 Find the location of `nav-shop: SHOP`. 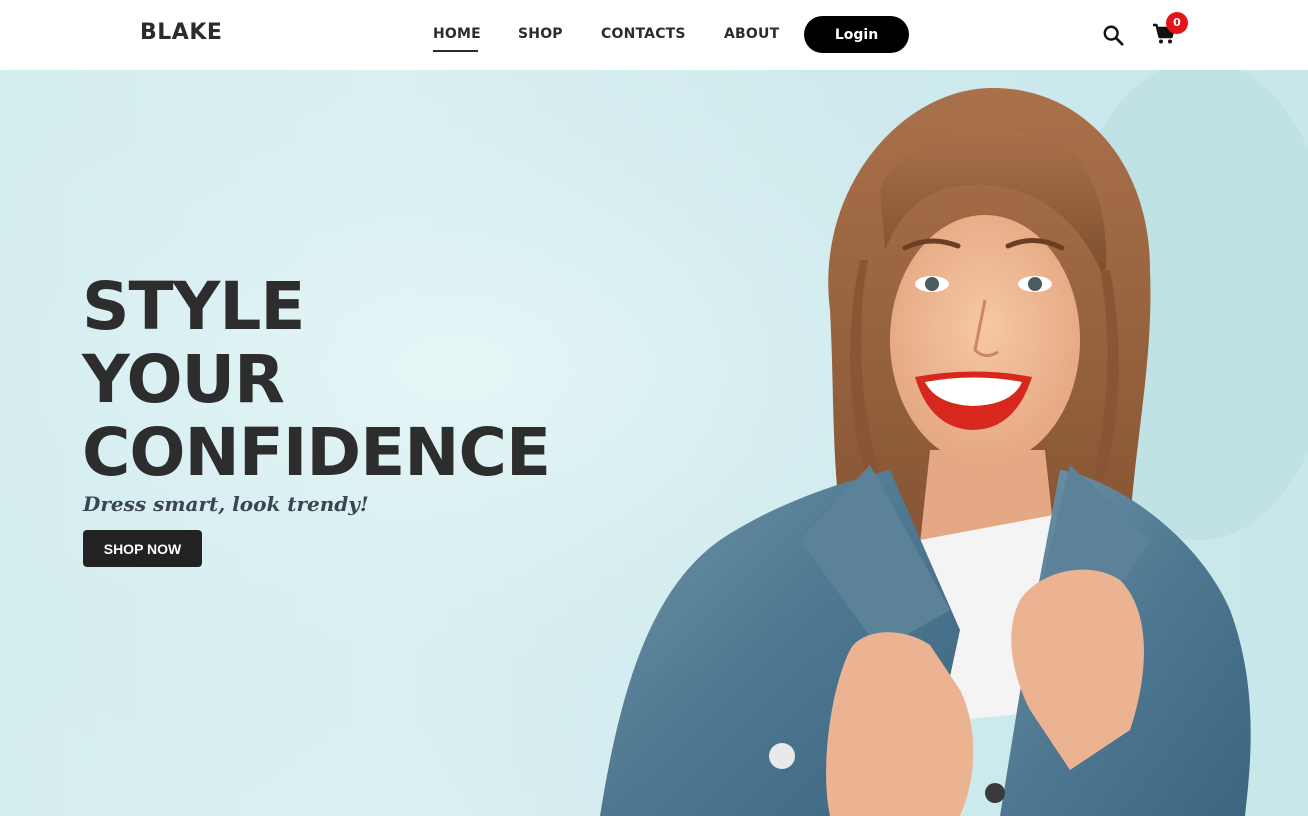

nav-shop: SHOP is located at coordinates (540, 34).